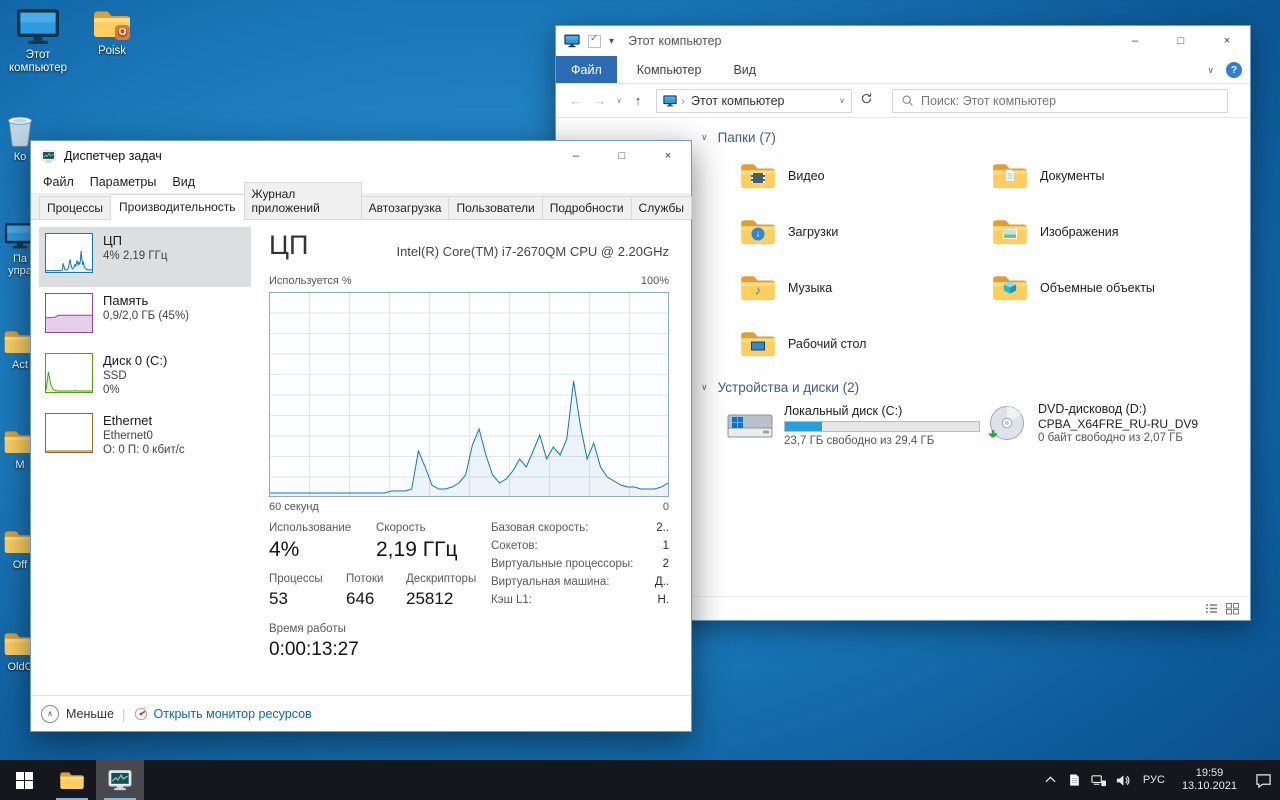 The height and width of the screenshot is (800, 1280). Describe the element at coordinates (289, 245) in the screenshot. I see `cpu-heading: ЦП` at that location.